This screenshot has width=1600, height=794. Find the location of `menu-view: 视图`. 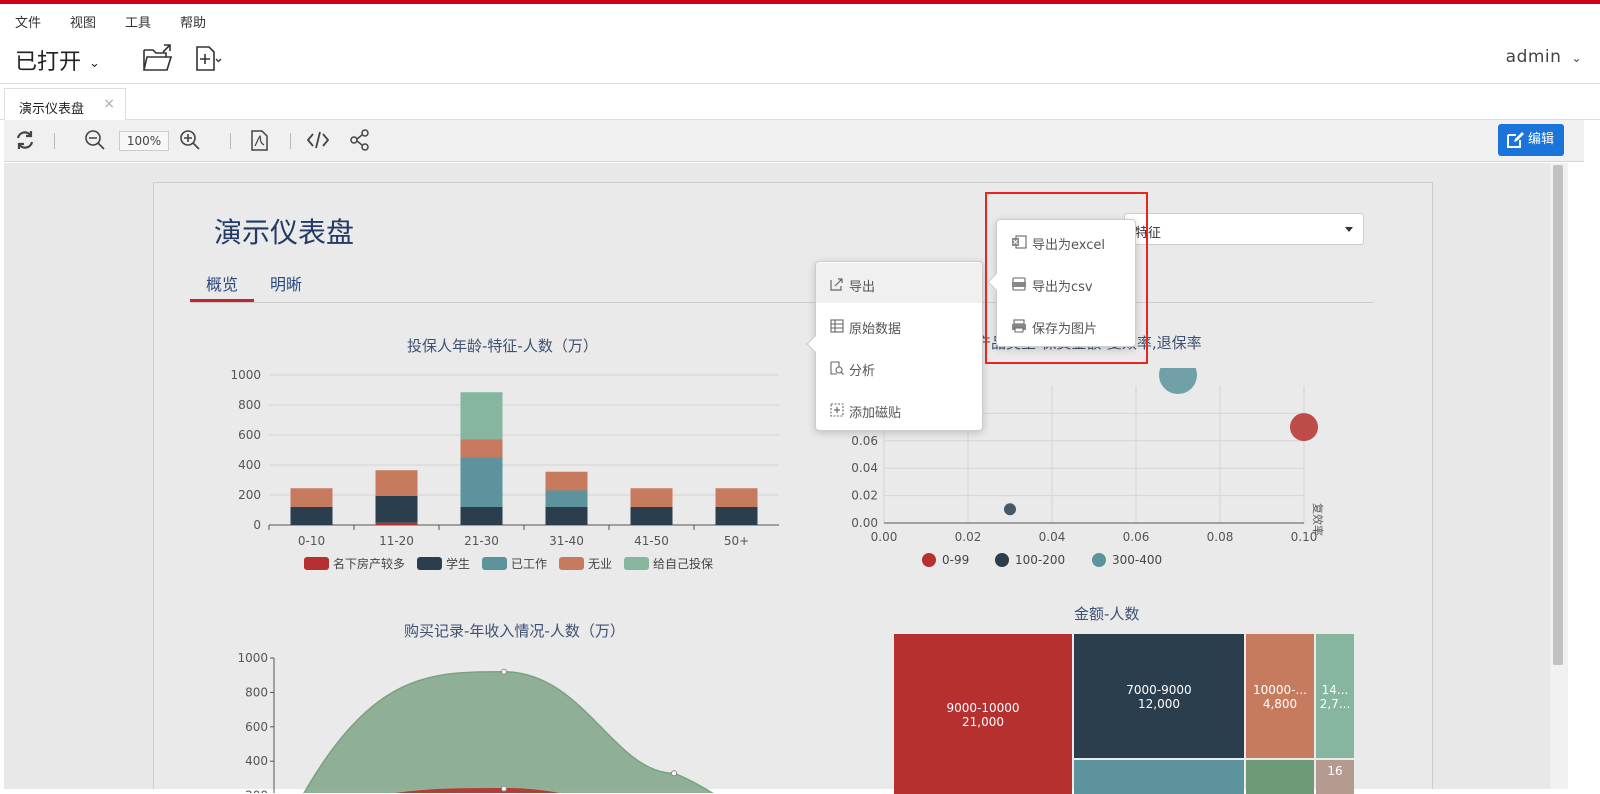

menu-view: 视图 is located at coordinates (83, 21).